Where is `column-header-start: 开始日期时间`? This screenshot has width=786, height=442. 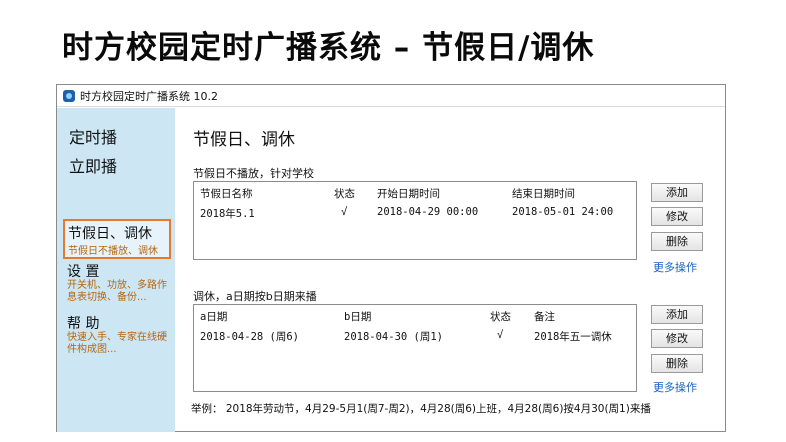 column-header-start: 开始日期时间 is located at coordinates (408, 194).